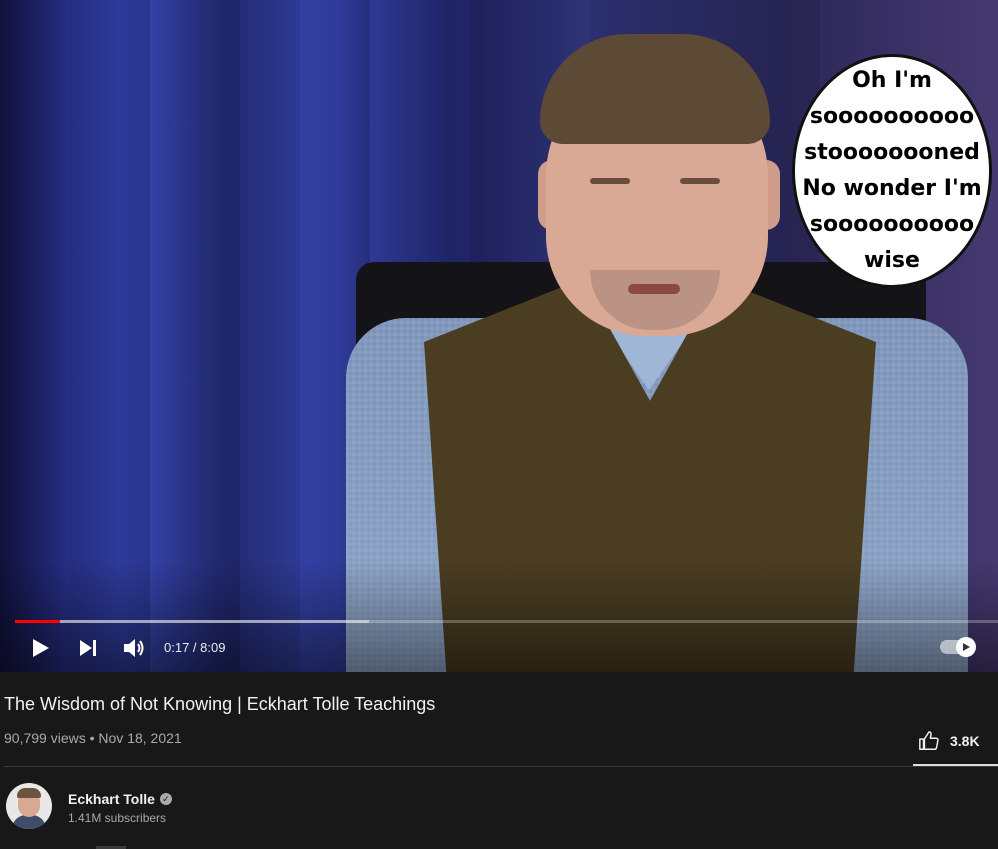  Describe the element at coordinates (192, 621) in the screenshot. I see `progress-buffered` at that location.